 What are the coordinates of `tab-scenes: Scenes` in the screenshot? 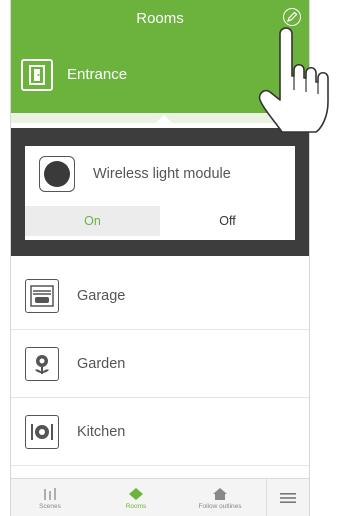 It's located at (50, 497).